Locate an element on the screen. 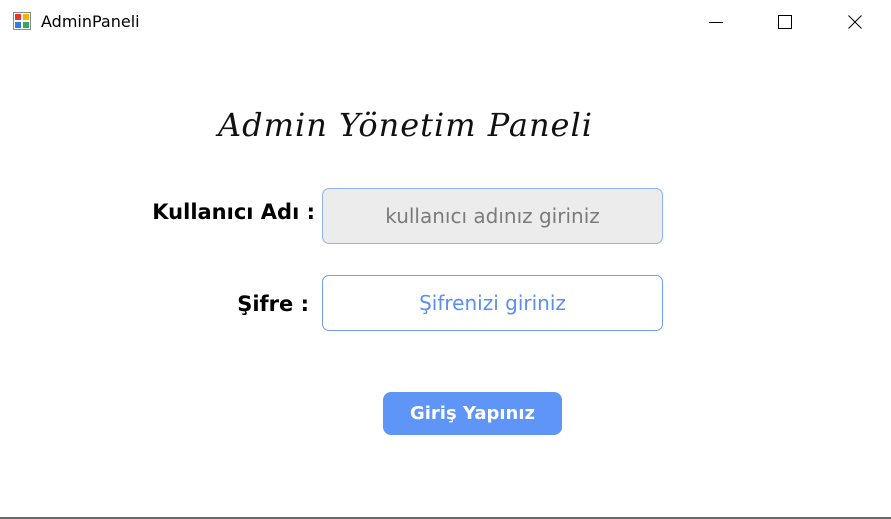 The image size is (891, 519). password-input is located at coordinates (492, 303).